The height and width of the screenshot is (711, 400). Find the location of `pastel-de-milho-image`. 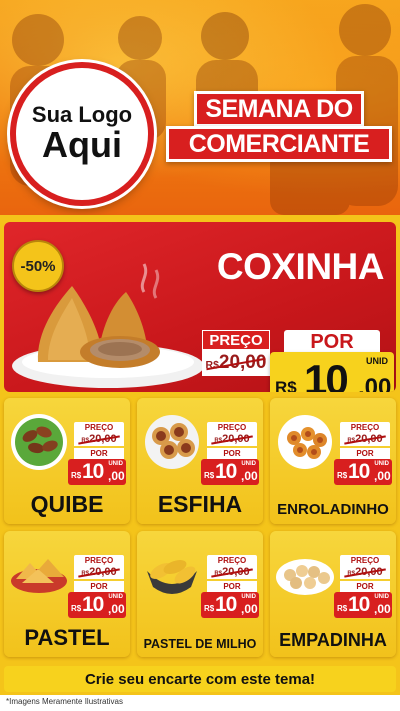

pastel-de-milho-image is located at coordinates (172, 577).